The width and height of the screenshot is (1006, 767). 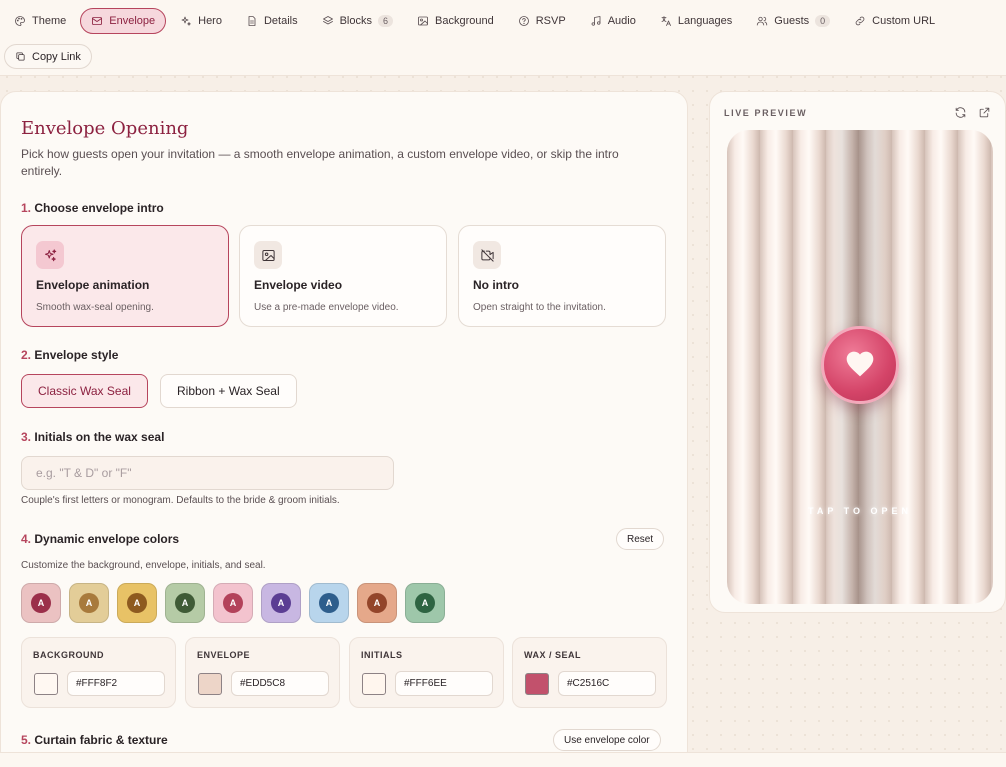 What do you see at coordinates (94, 740) in the screenshot?
I see `section-curtain-title: 5. Curtain fabric & texture` at bounding box center [94, 740].